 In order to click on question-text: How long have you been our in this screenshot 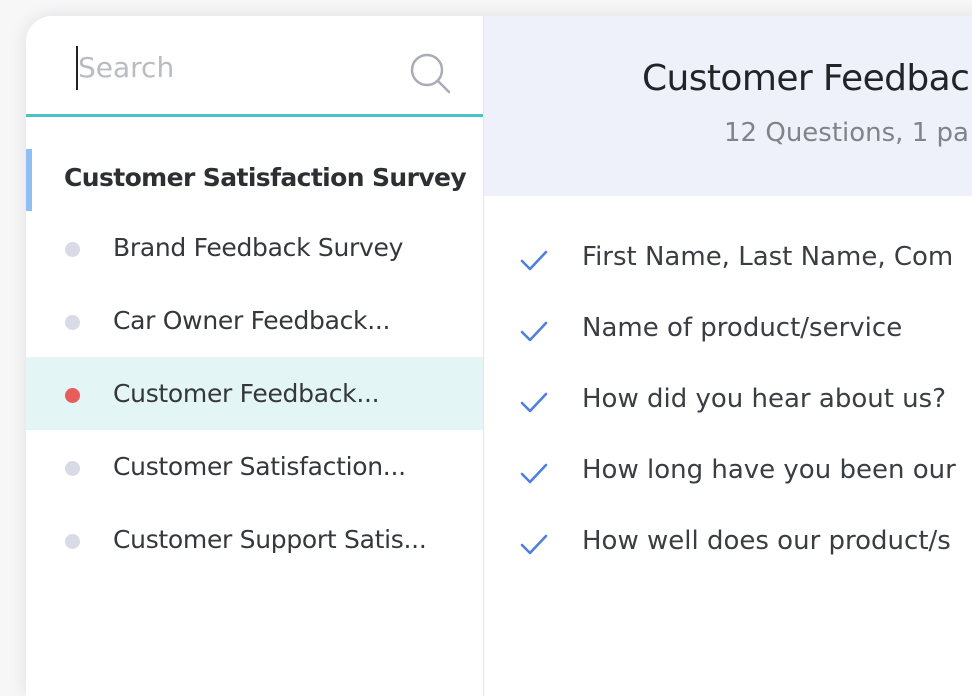, I will do `click(769, 470)`.